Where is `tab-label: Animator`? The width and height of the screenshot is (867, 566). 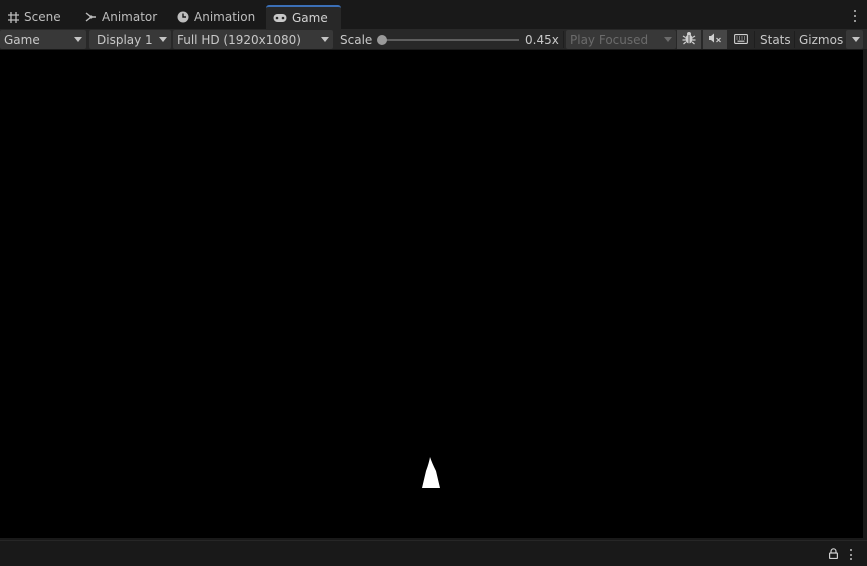 tab-label: Animator is located at coordinates (130, 17).